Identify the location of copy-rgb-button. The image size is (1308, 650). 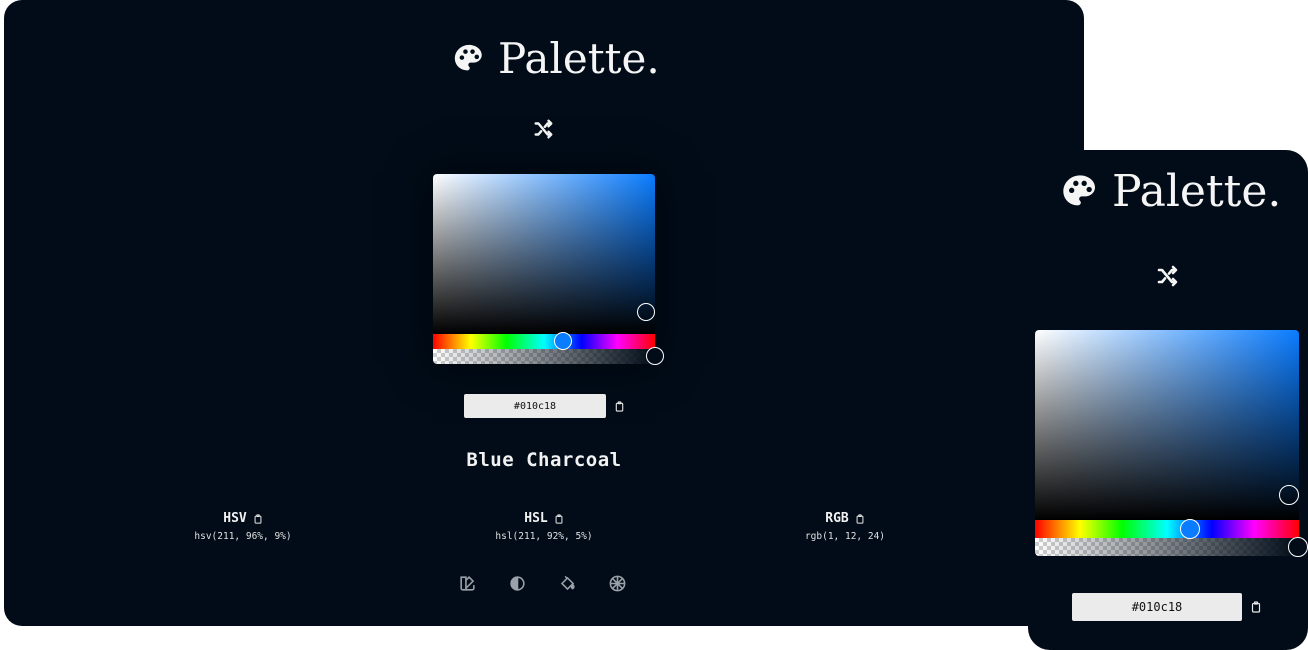
(860, 518).